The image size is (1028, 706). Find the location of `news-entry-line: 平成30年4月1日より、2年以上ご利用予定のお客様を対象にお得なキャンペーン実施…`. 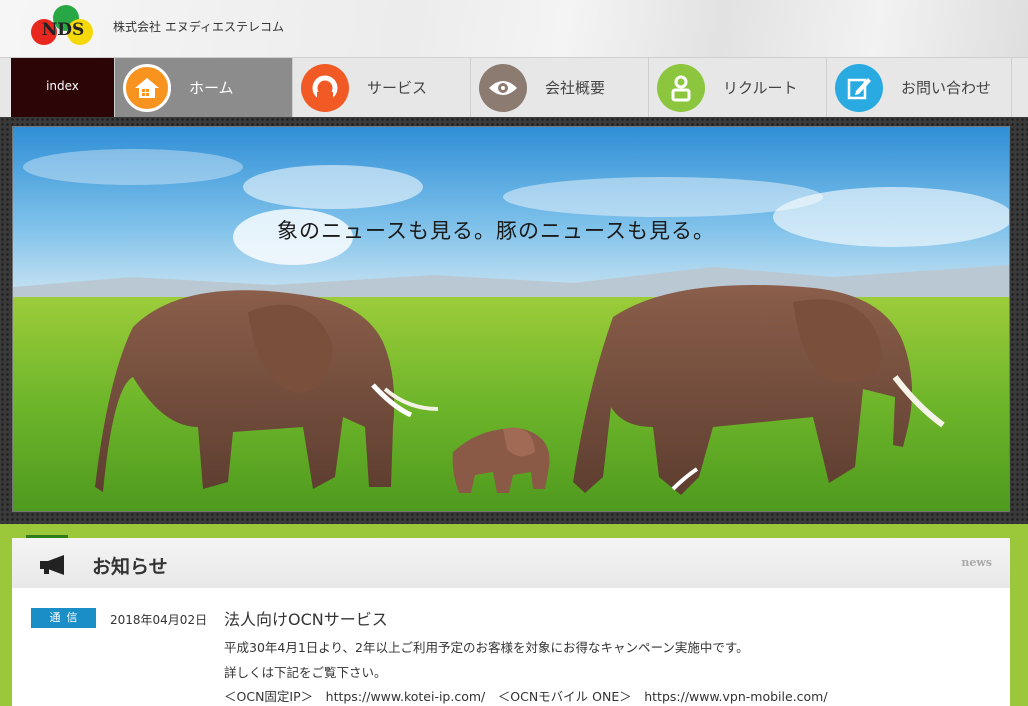

news-entry-line: 平成30年4月1日より、2年以上ご利用予定のお客様を対象にお得なキャンペーン実施… is located at coordinates (486, 647).